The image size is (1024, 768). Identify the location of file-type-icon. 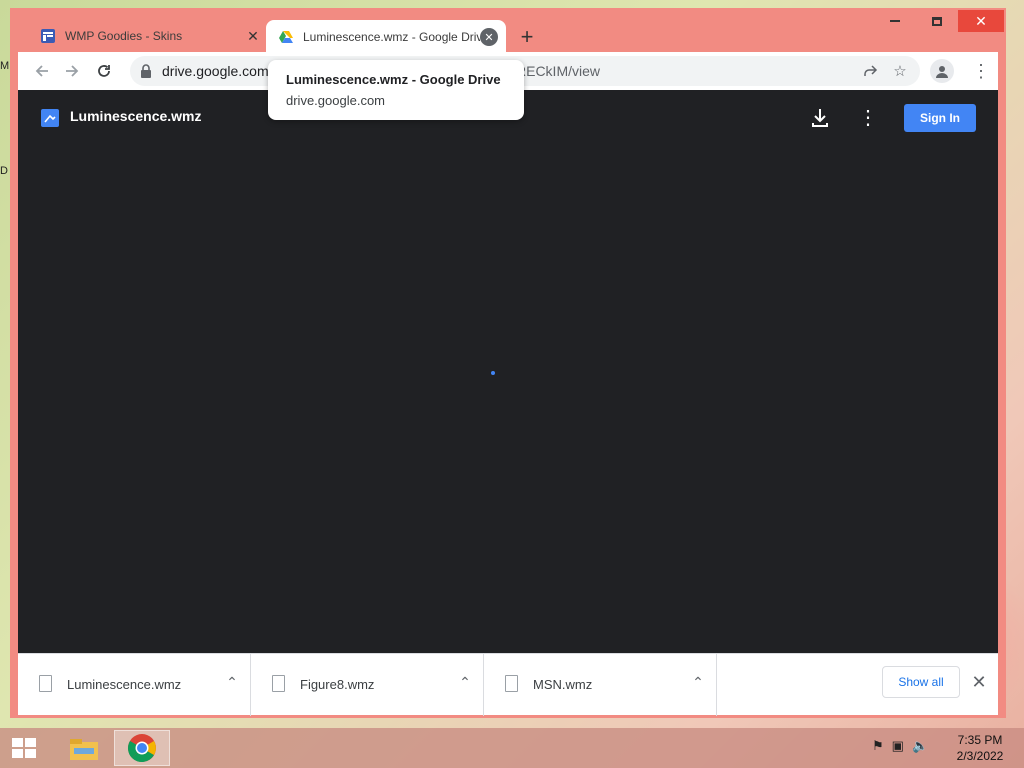
(50, 118).